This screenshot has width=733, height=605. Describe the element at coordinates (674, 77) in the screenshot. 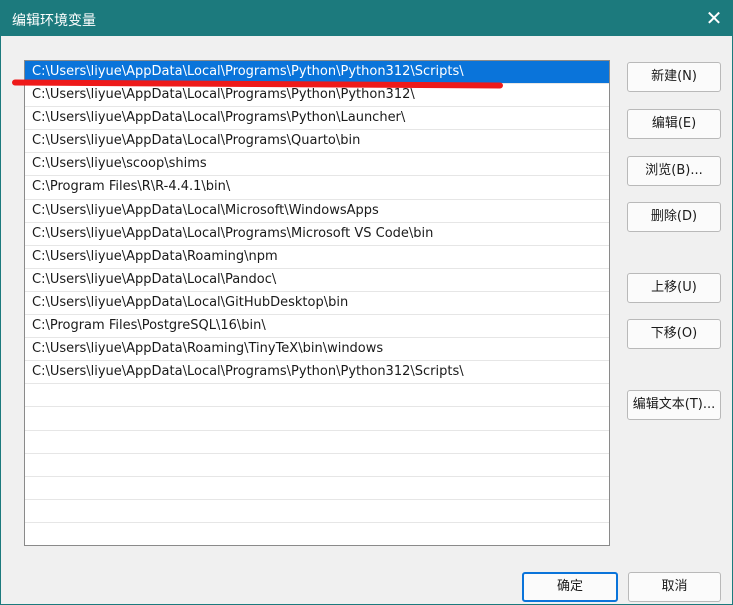

I see `new-button: 新建(N)` at that location.